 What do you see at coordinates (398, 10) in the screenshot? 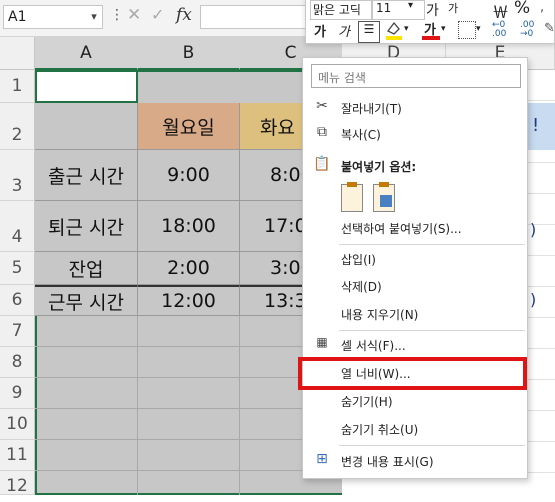
I see `font-size-box: 11` at bounding box center [398, 10].